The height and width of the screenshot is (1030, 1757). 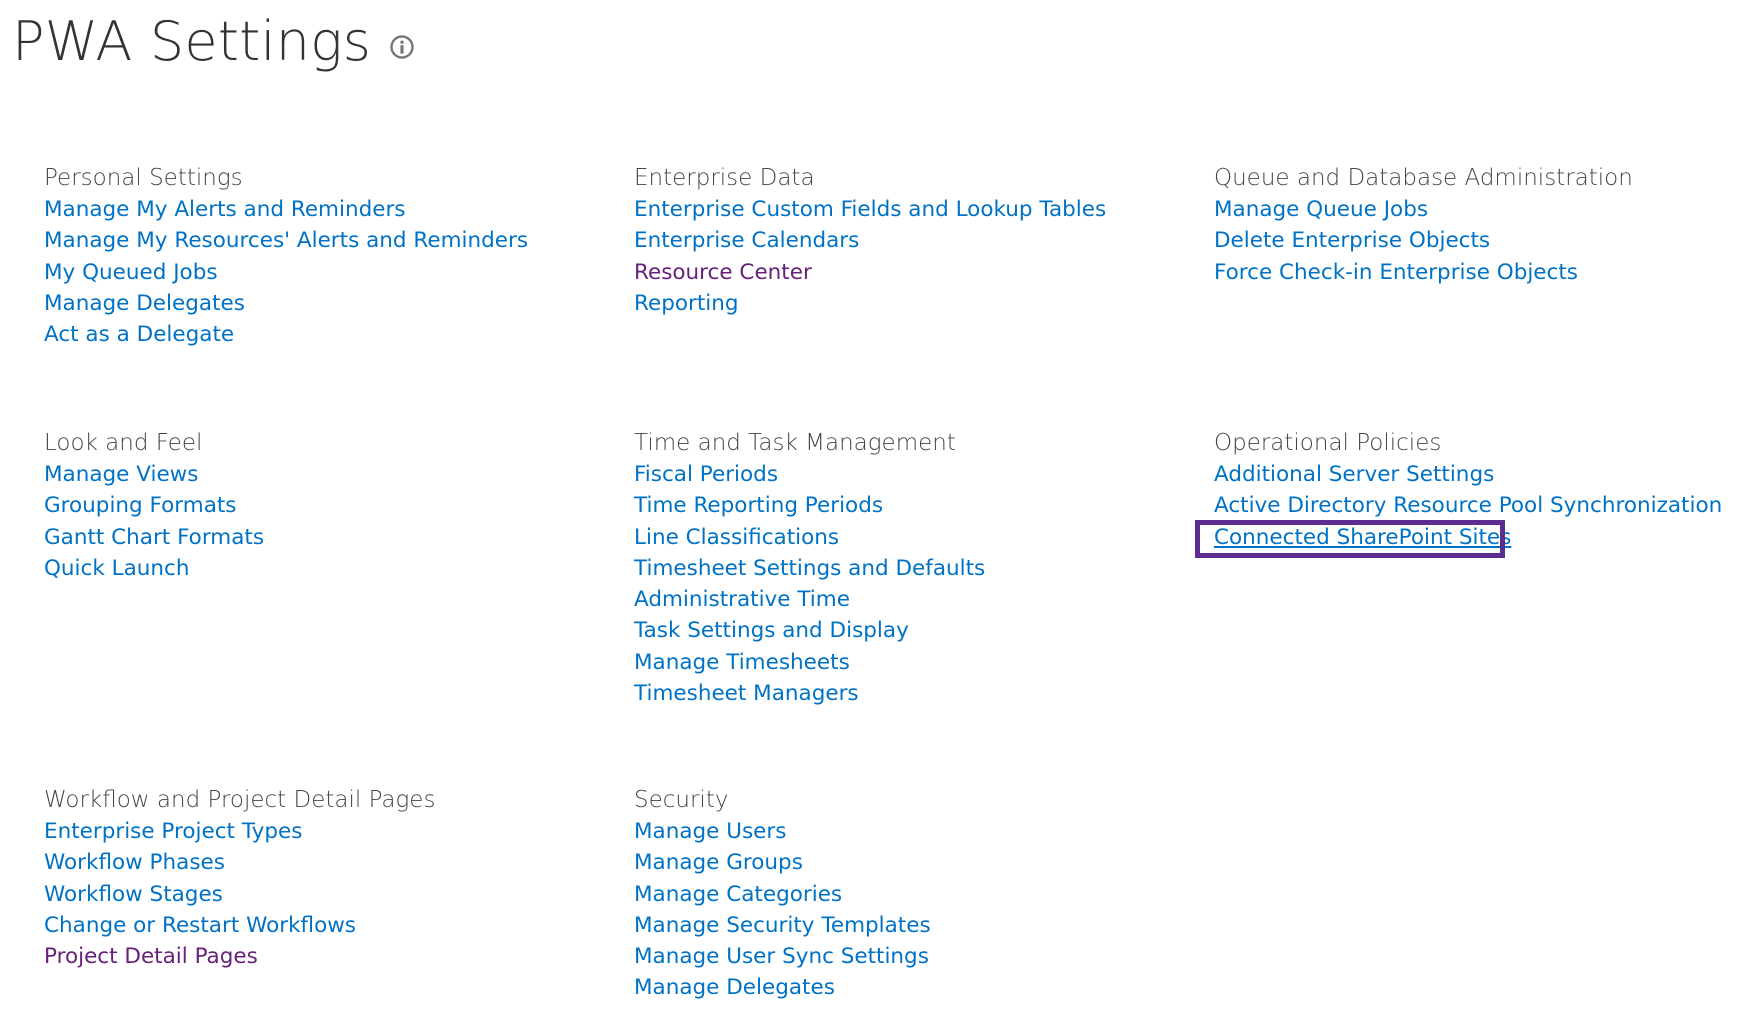 What do you see at coordinates (781, 956) in the screenshot?
I see `link-manage-user-sync-settings: Manage User Sync Settings` at bounding box center [781, 956].